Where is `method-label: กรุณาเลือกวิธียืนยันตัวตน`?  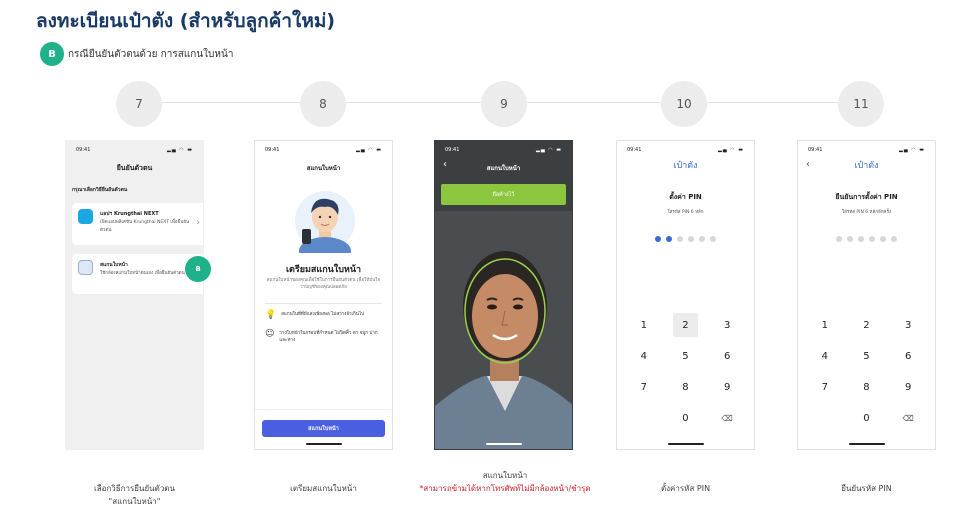 method-label: กรุณาเลือกวิธียืนยันตัวตน is located at coordinates (100, 190).